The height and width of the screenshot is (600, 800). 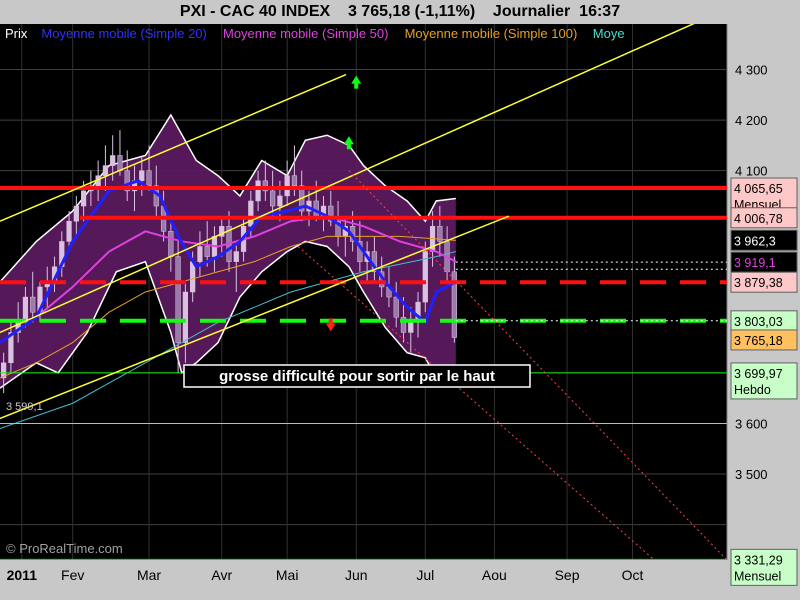 What do you see at coordinates (751, 423) in the screenshot?
I see `y-tick-label: 3 600` at bounding box center [751, 423].